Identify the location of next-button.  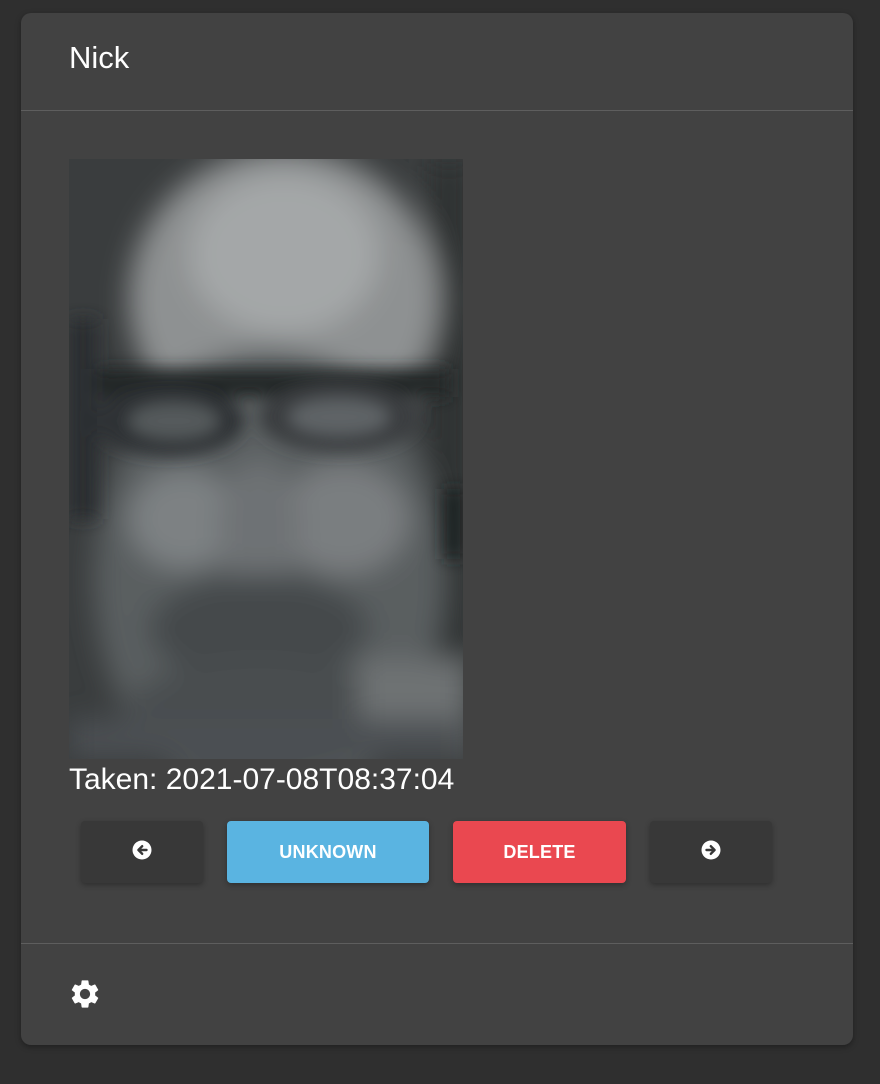
(711, 852).